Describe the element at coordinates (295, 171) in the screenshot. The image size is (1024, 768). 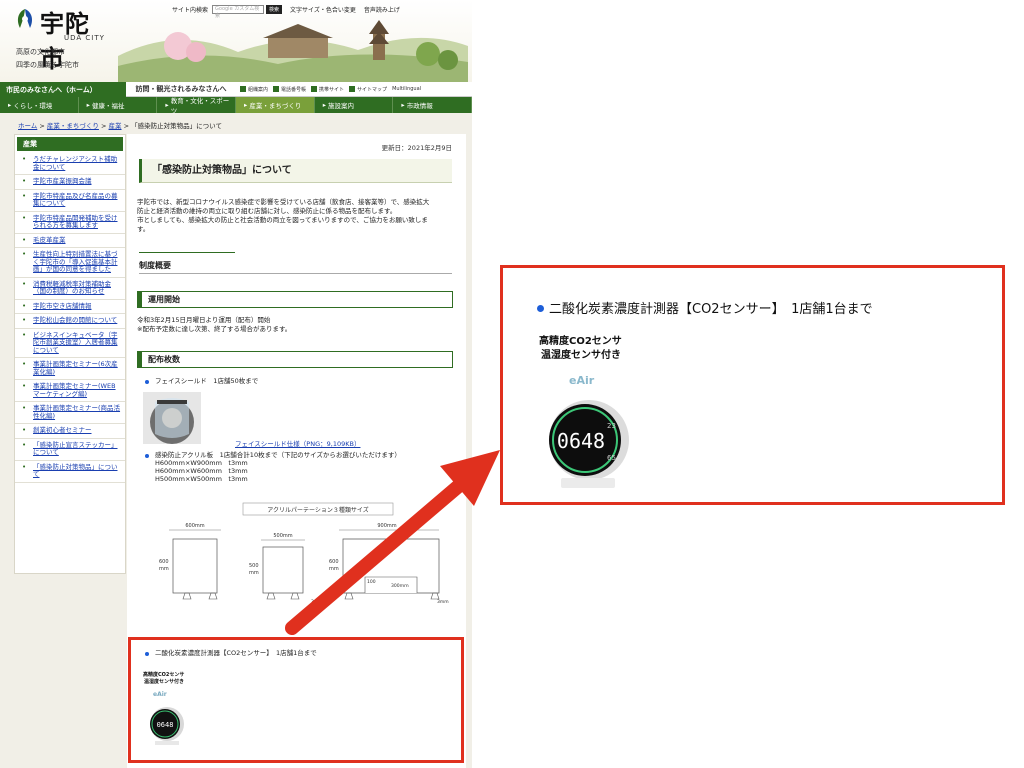
I see `page-title: 「感染防止対策物品」について` at that location.